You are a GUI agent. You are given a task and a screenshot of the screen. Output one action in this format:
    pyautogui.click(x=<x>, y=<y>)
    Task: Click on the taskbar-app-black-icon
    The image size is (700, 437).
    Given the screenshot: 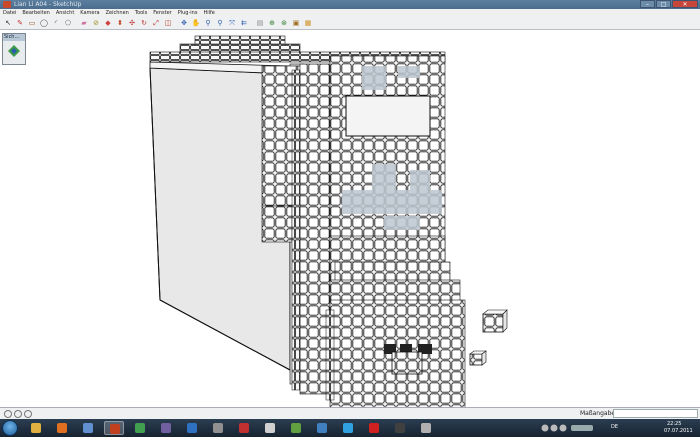 What is the action you would take?
    pyautogui.click(x=400, y=428)
    